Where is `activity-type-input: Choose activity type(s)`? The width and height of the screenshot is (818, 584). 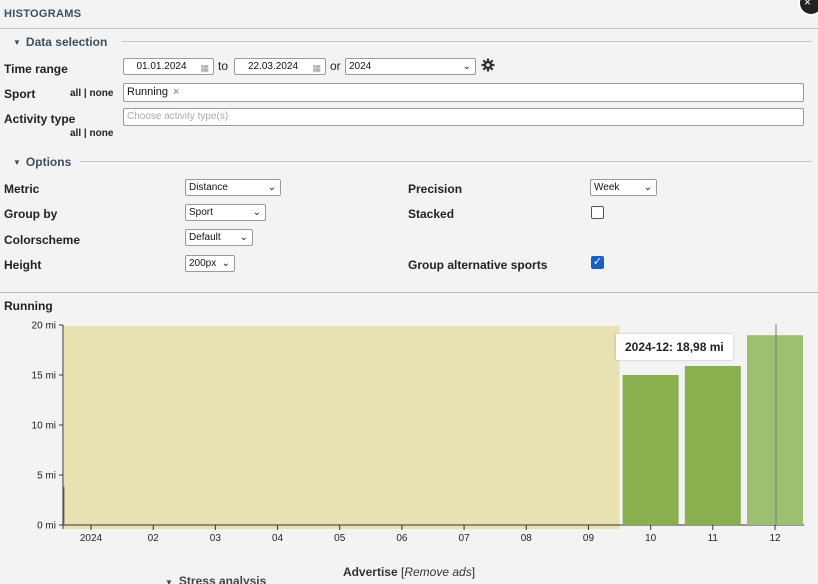
activity-type-input: Choose activity type(s) is located at coordinates (463, 117).